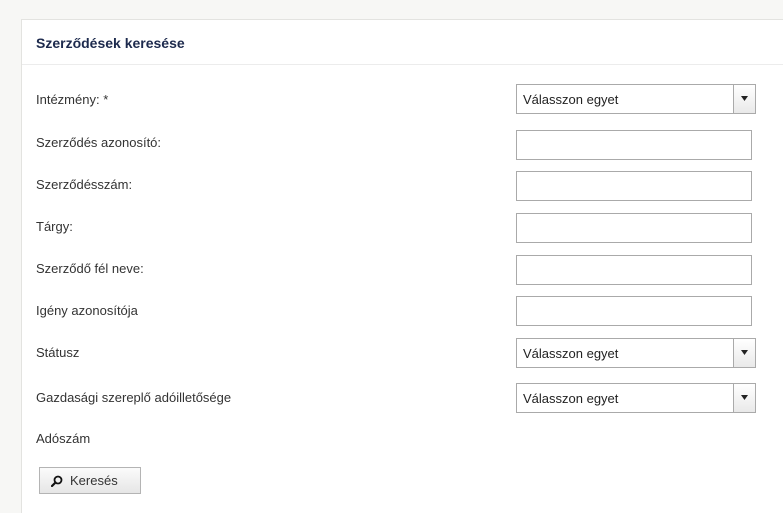 Image resolution: width=783 pixels, height=513 pixels. Describe the element at coordinates (94, 480) in the screenshot. I see `search-button-label: Keresés` at that location.